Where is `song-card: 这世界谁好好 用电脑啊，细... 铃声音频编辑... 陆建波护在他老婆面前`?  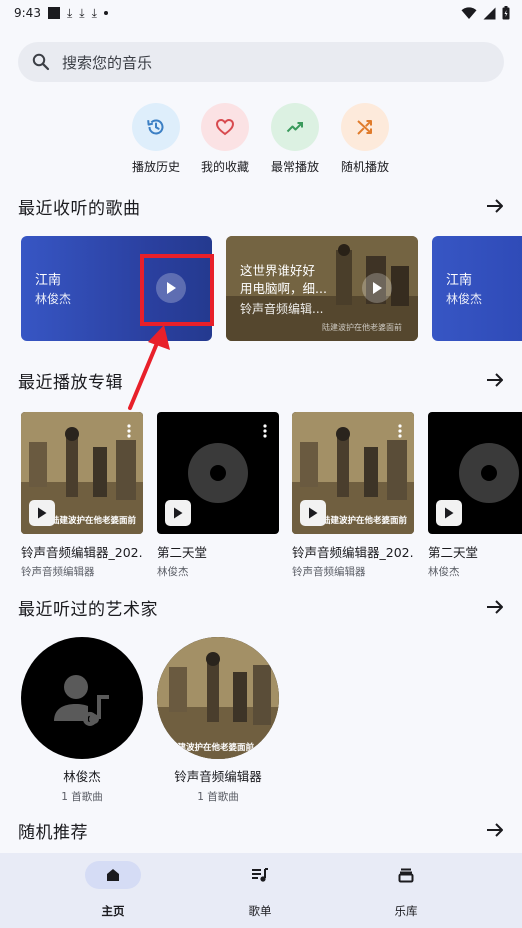 song-card: 这世界谁好好 用电脑啊，细... 铃声音频编辑... 陆建波护在他老婆面前 is located at coordinates (322, 288).